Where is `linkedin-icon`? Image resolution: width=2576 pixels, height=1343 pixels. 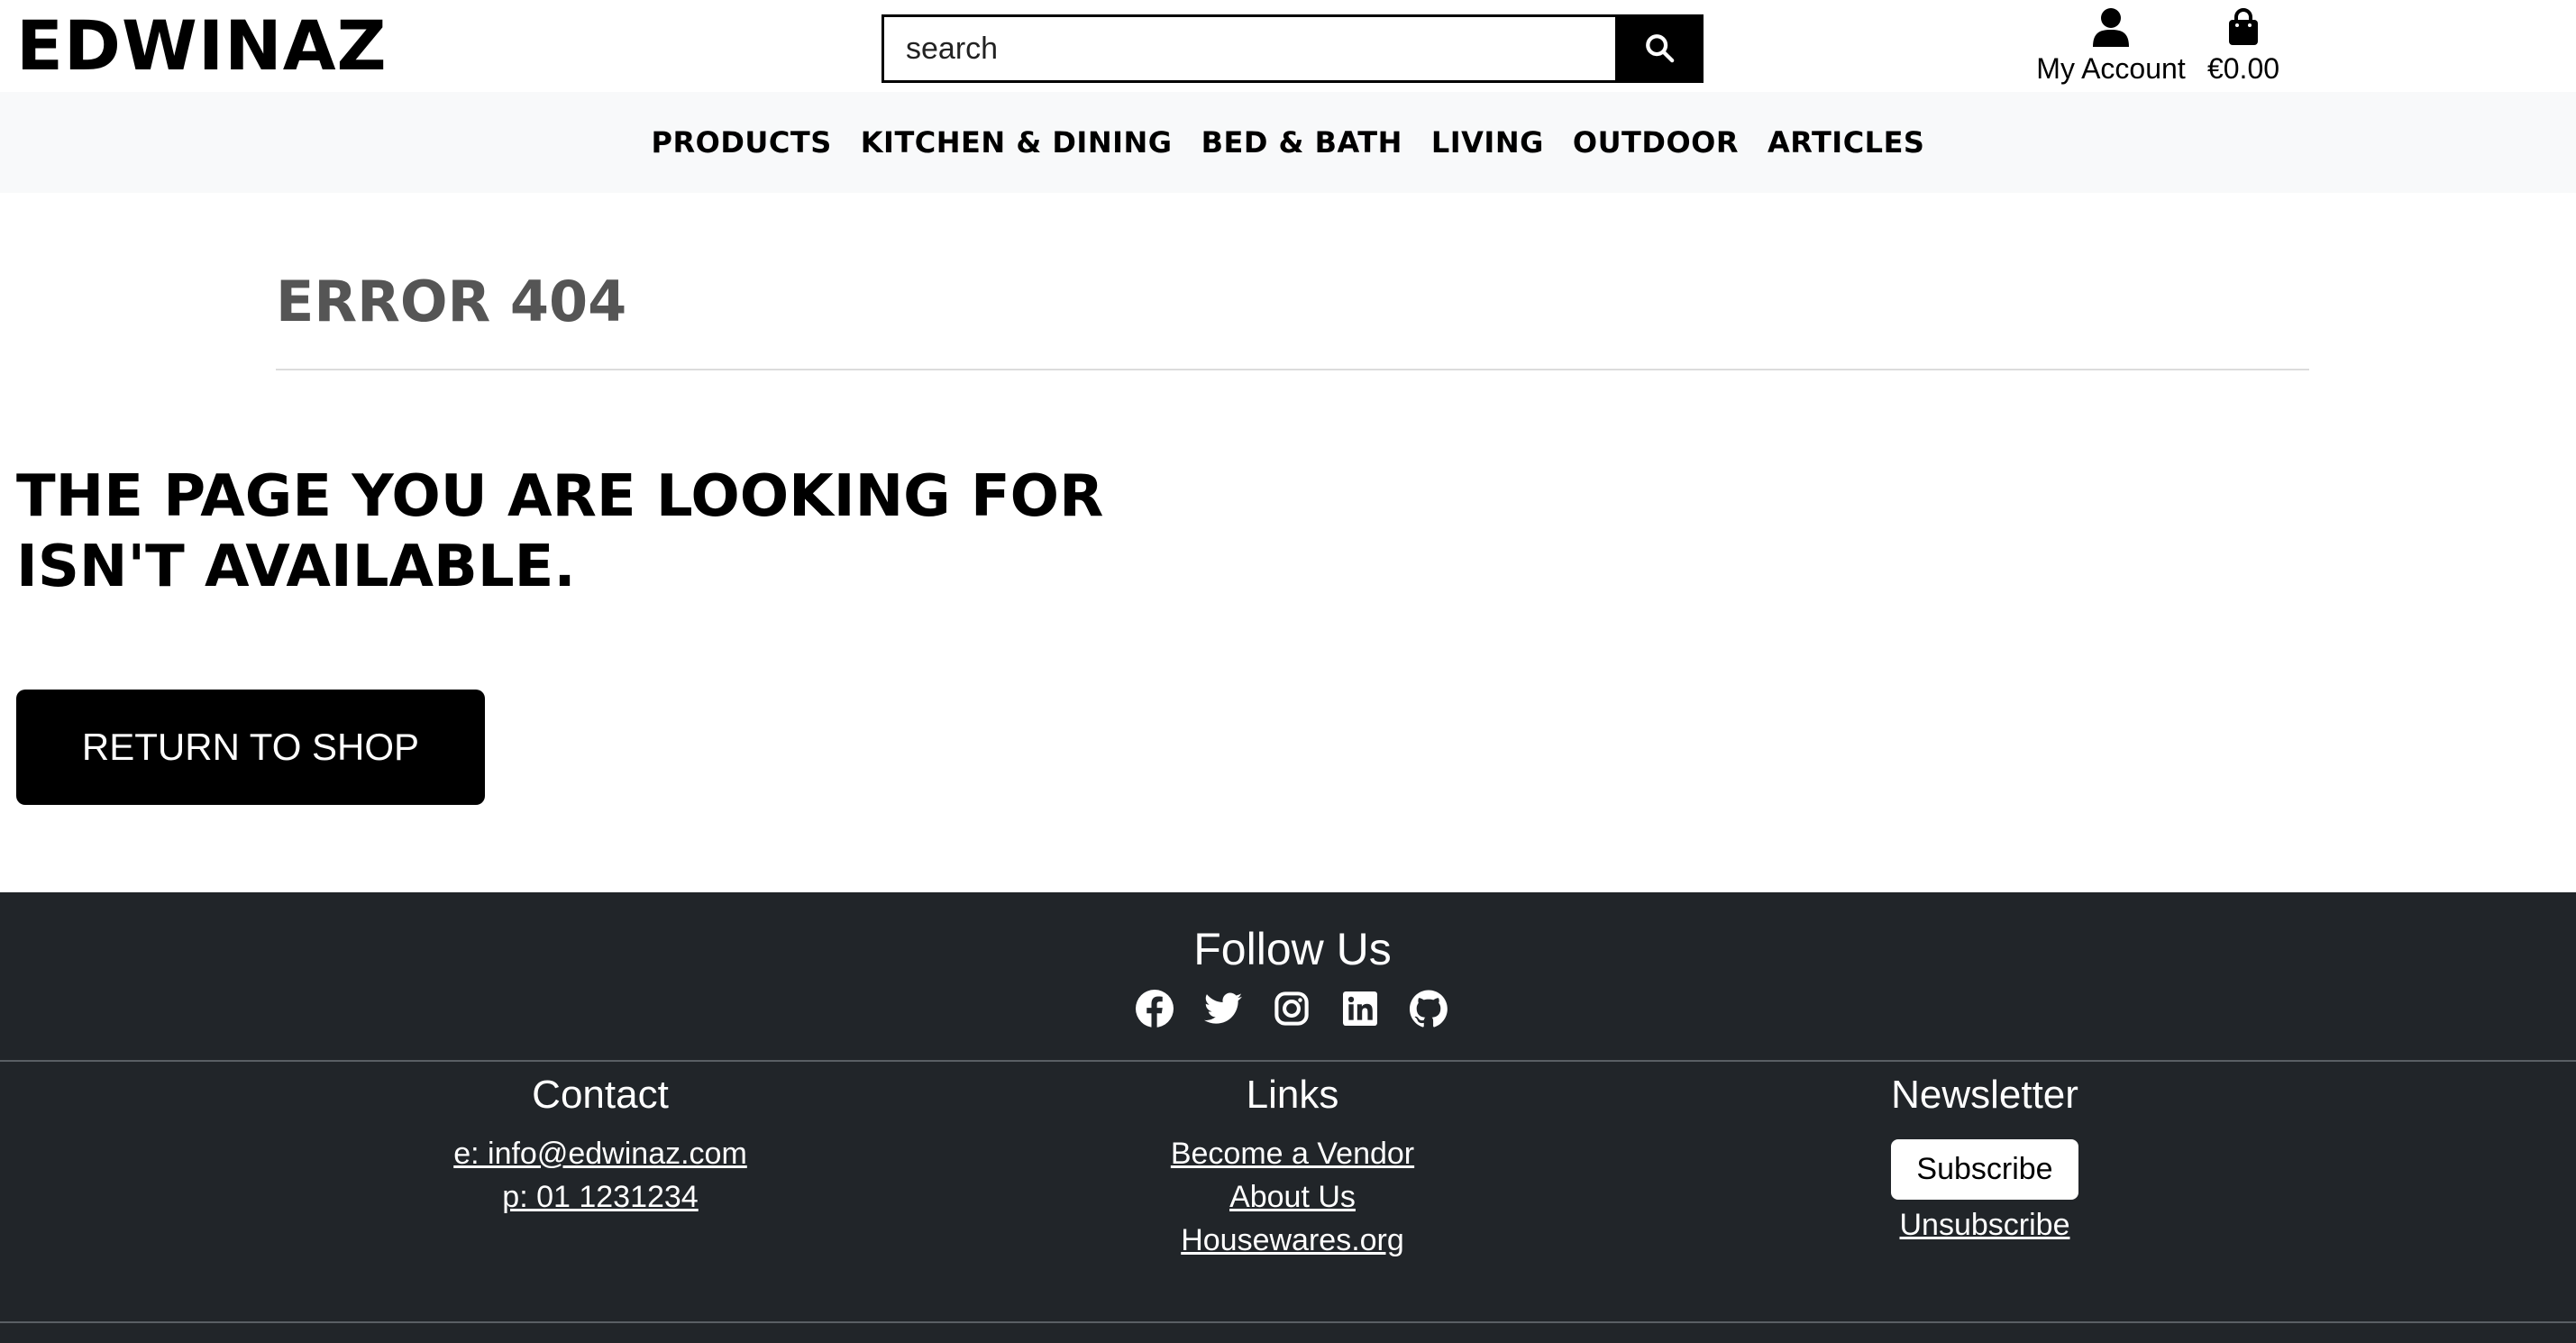
linkedin-icon is located at coordinates (1360, 1009).